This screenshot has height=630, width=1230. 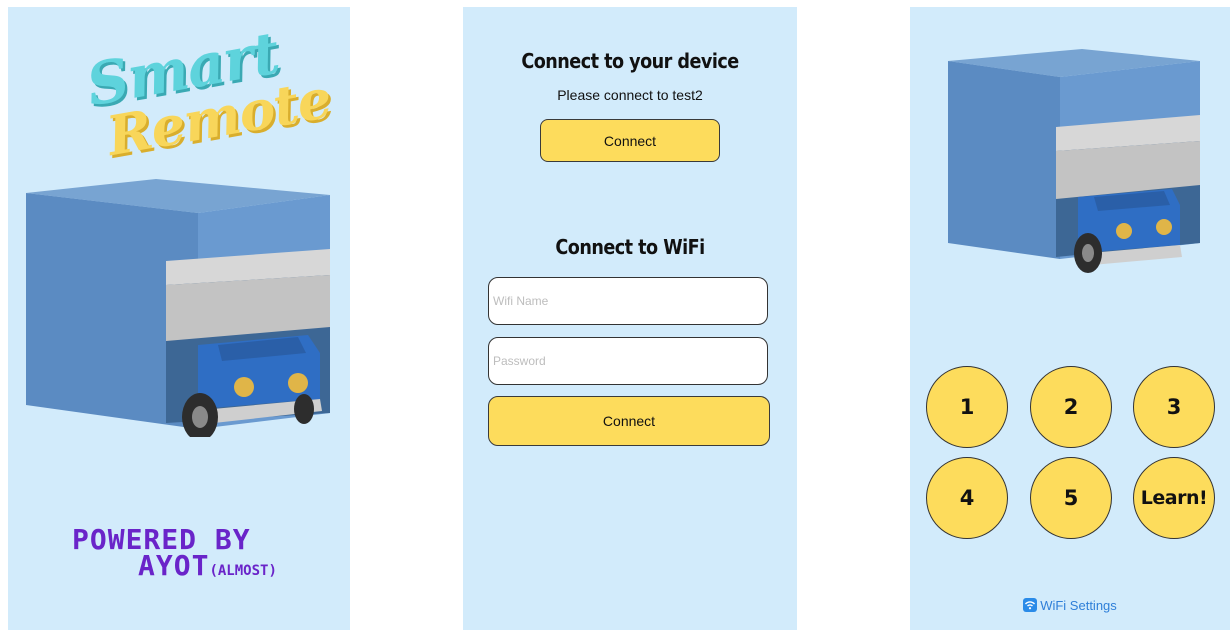 What do you see at coordinates (1030, 605) in the screenshot?
I see `wifi-icon` at bounding box center [1030, 605].